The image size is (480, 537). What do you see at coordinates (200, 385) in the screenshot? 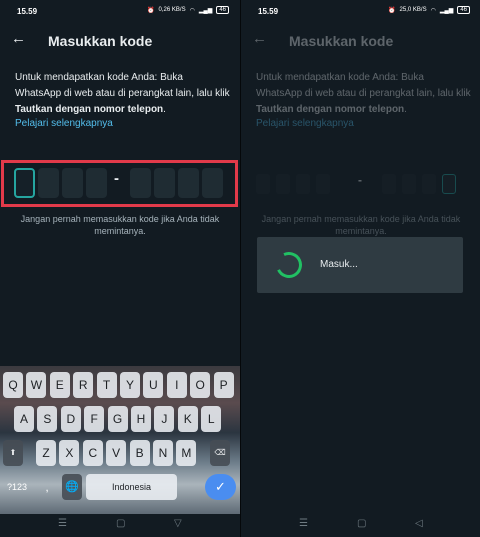
I see `key-o: O` at bounding box center [200, 385].